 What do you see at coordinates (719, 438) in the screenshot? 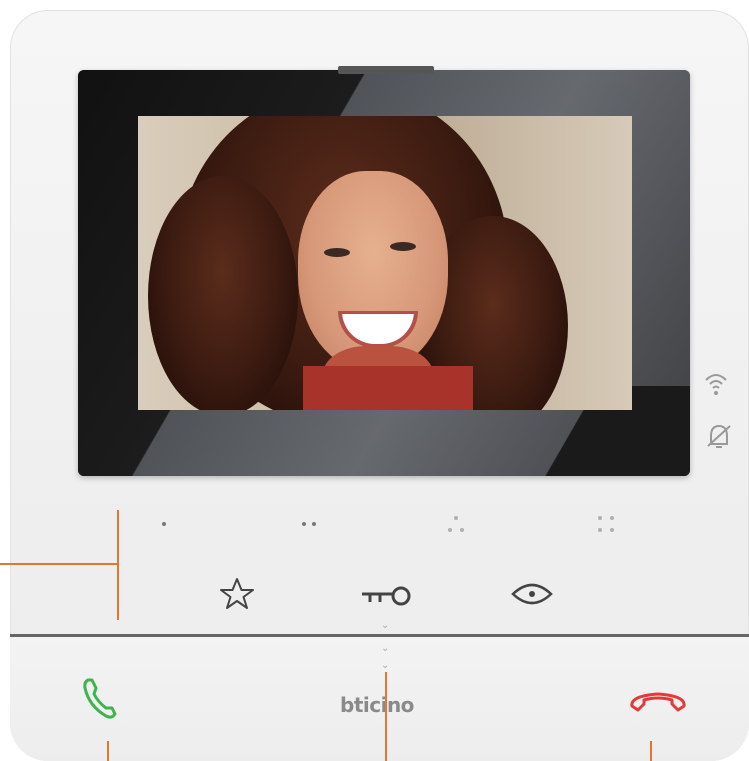
I see `bell-off-icon` at bounding box center [719, 438].